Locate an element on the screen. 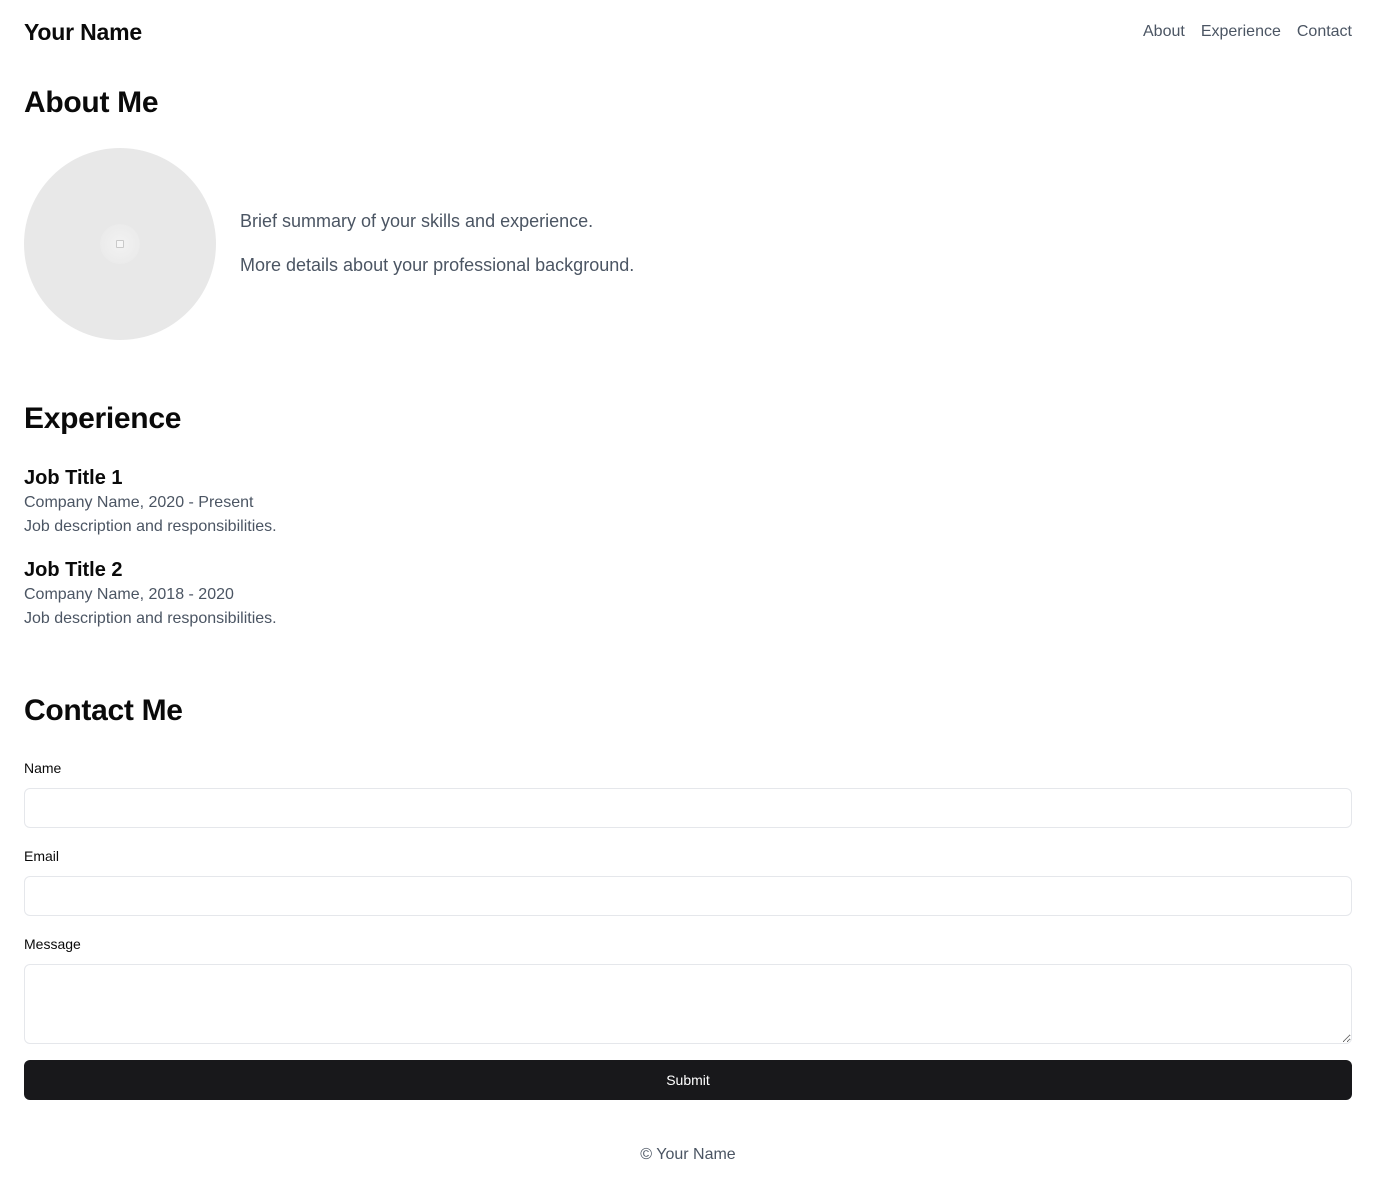 The height and width of the screenshot is (1188, 1376). message-textarea is located at coordinates (688, 1004).